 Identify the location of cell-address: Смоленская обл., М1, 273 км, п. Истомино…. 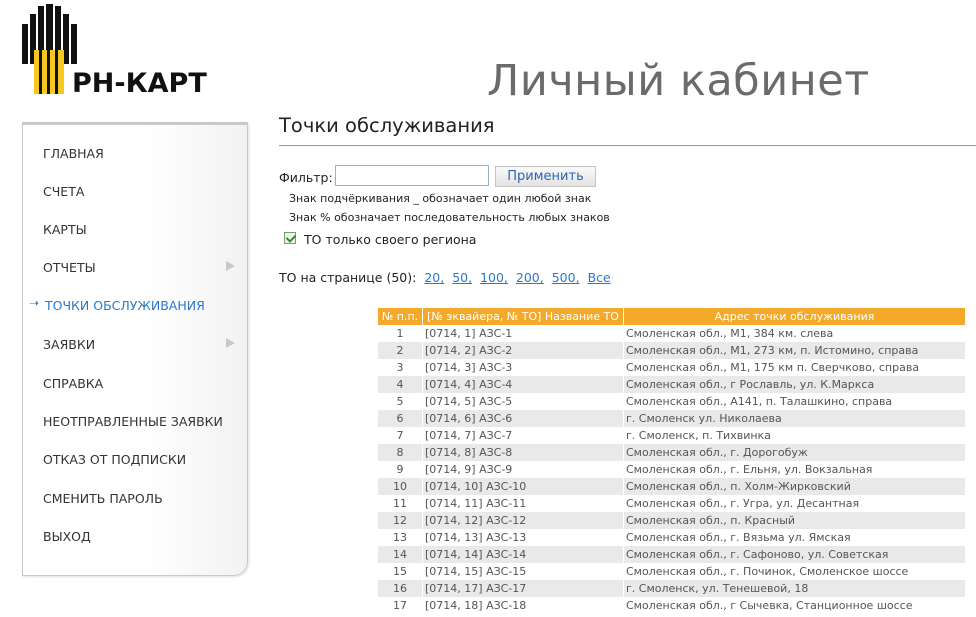
(794, 350).